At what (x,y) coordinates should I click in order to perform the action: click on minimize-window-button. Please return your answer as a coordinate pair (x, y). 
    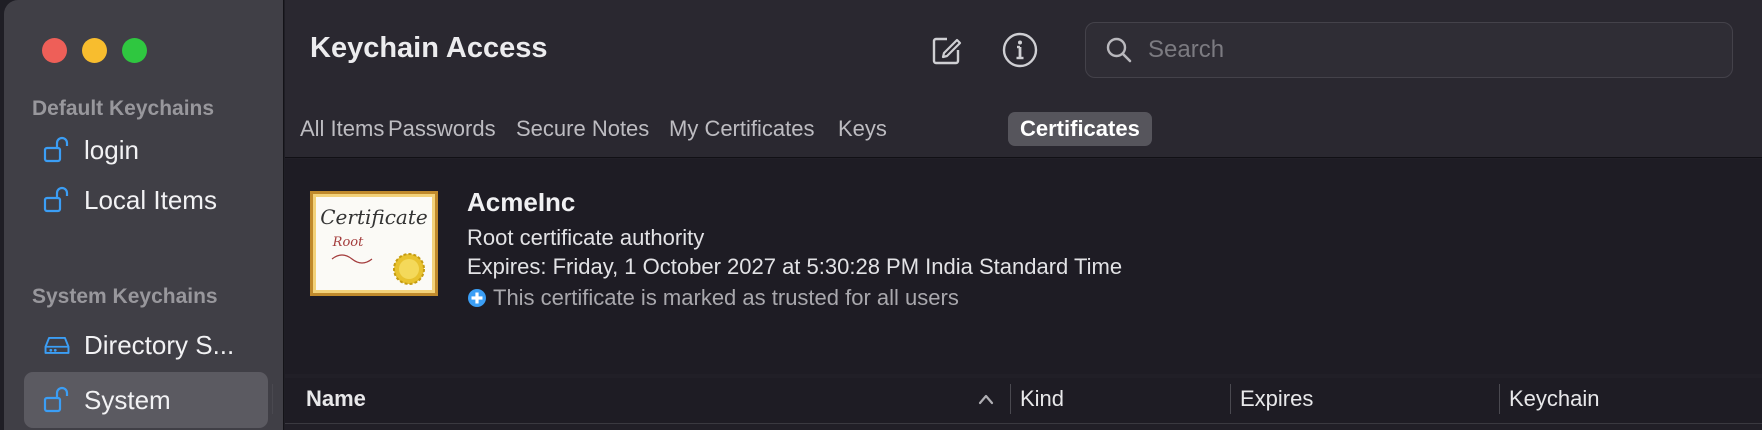
    Looking at the image, I should click on (94, 50).